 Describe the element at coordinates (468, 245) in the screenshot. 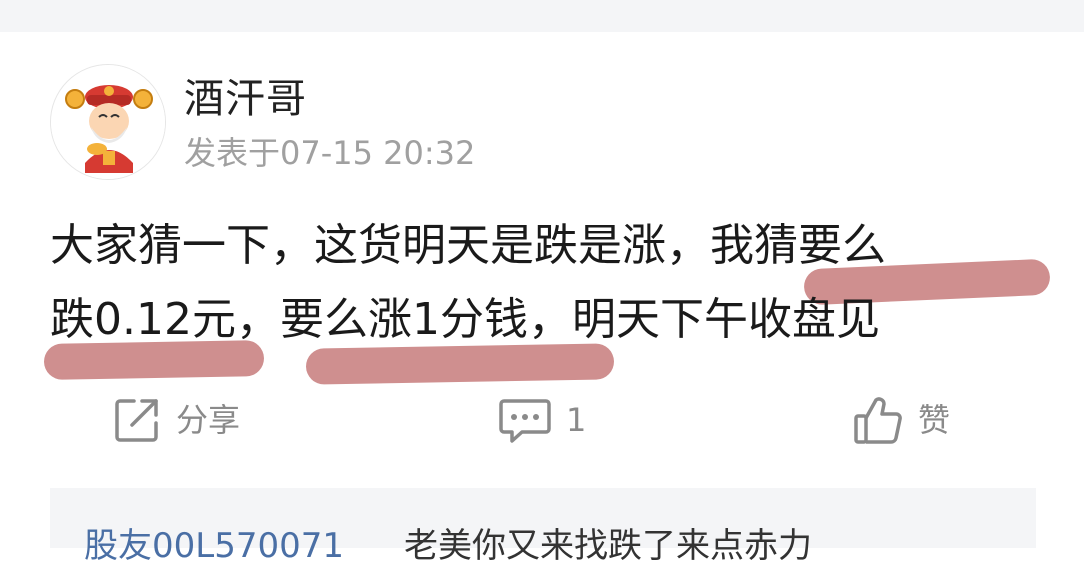

I see `post-line: 大家猜一下，这货明天是跌是涨，我猜要么` at that location.